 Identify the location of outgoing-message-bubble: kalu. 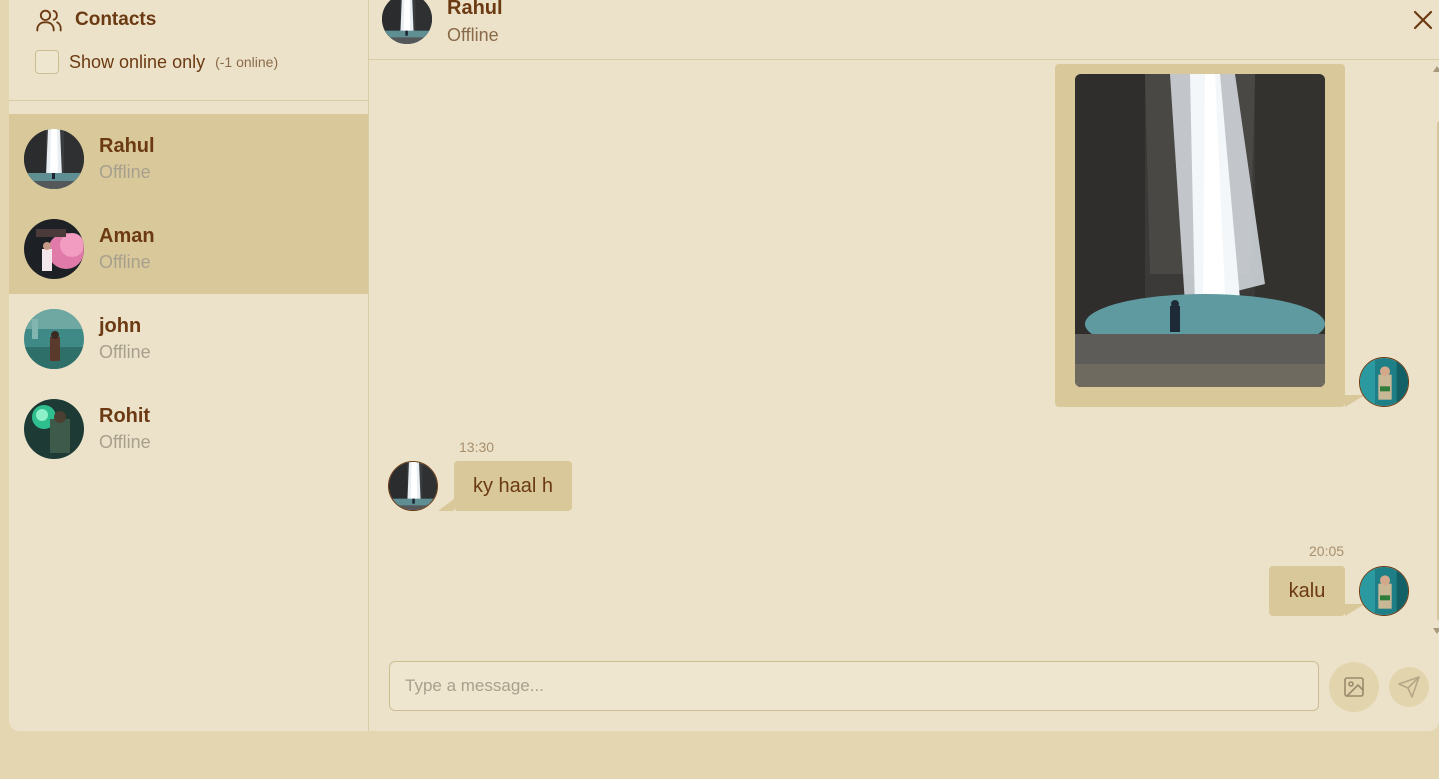
(1307, 591).